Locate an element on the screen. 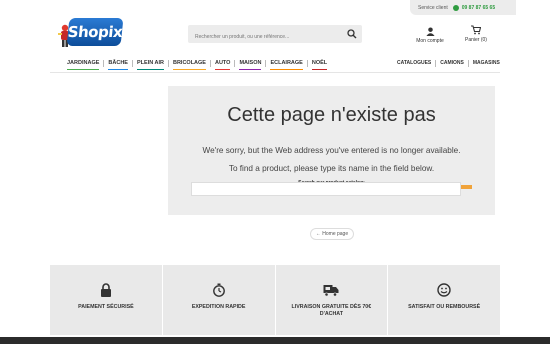  nav-label: BRICOLAGE is located at coordinates (189, 63).